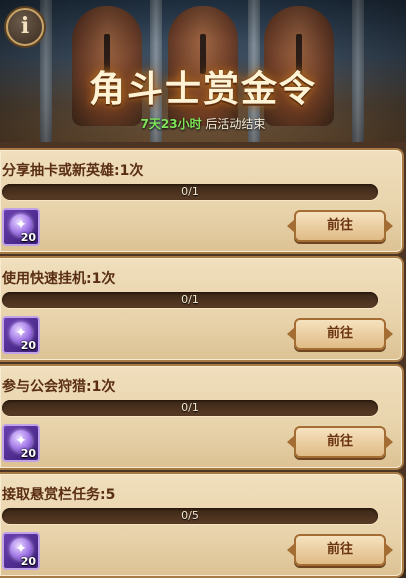 The height and width of the screenshot is (578, 406). I want to click on event-title: 角斗士赏金令, so click(202, 89).